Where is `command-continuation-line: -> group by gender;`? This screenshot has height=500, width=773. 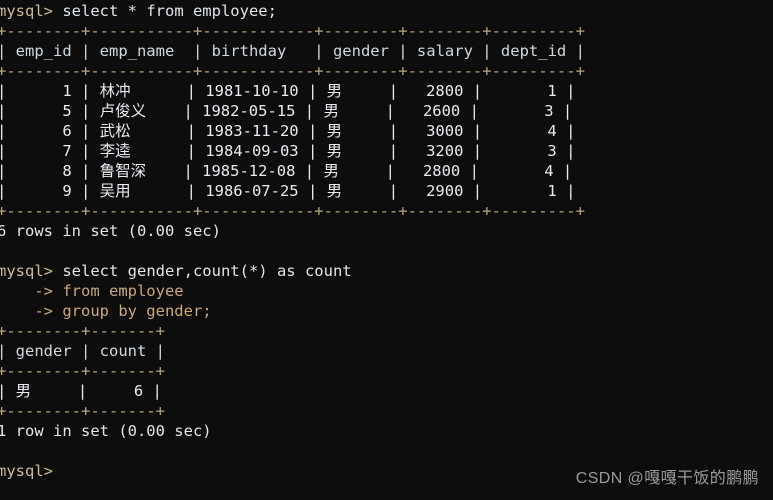 command-continuation-line: -> group by gender; is located at coordinates (106, 311).